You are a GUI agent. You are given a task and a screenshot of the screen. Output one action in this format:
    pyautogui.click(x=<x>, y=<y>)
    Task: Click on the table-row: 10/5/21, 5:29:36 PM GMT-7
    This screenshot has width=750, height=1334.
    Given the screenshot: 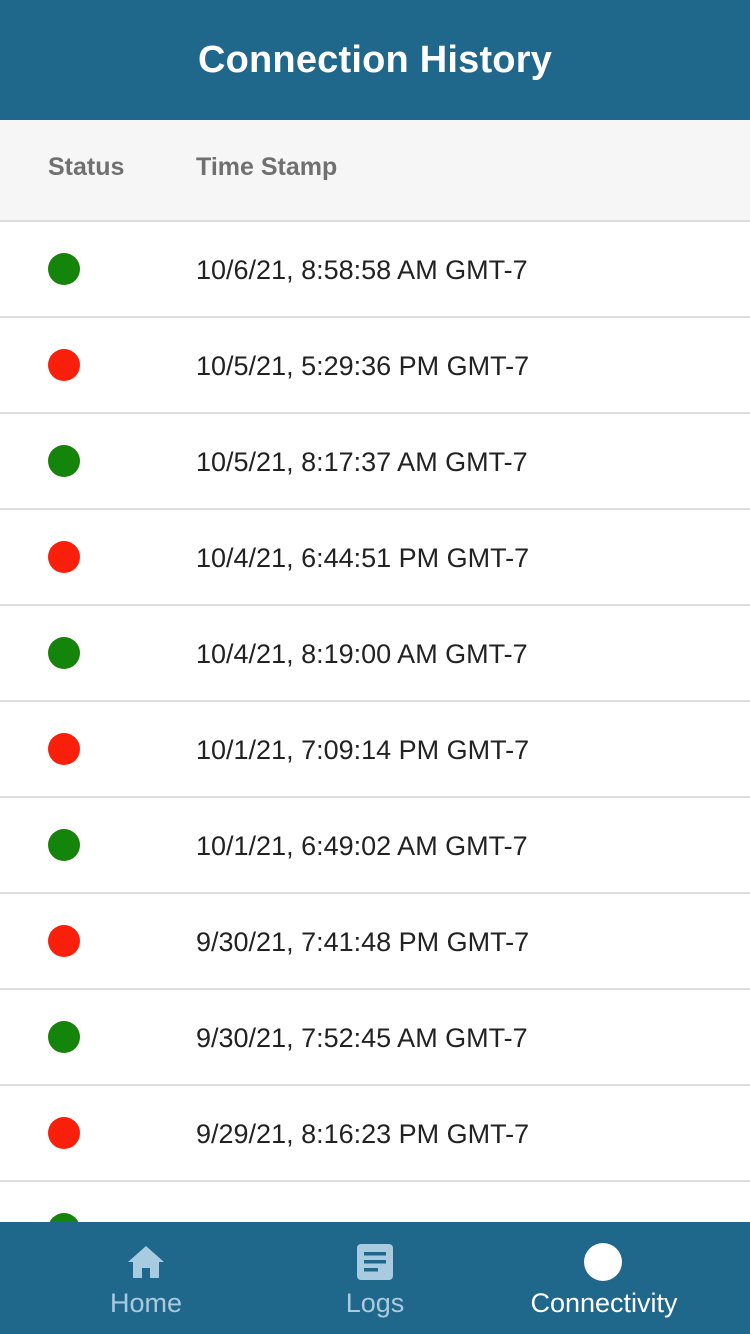 What is the action you would take?
    pyautogui.click(x=375, y=366)
    